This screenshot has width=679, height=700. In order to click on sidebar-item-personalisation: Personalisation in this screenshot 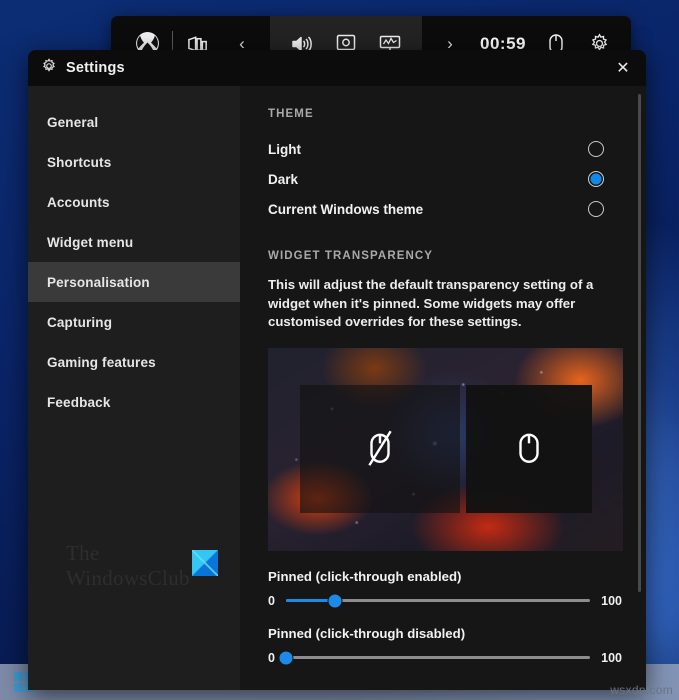, I will do `click(134, 282)`.